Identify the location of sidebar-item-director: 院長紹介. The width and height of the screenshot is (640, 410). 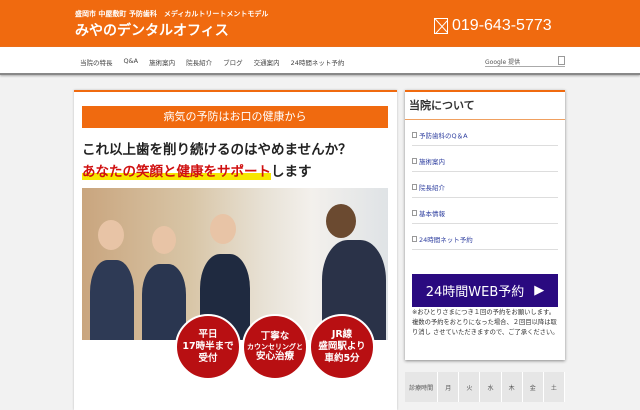
(485, 185).